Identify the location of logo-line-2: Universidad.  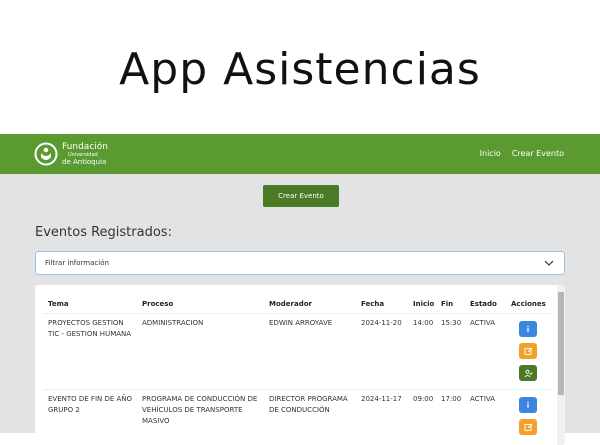
(83, 154).